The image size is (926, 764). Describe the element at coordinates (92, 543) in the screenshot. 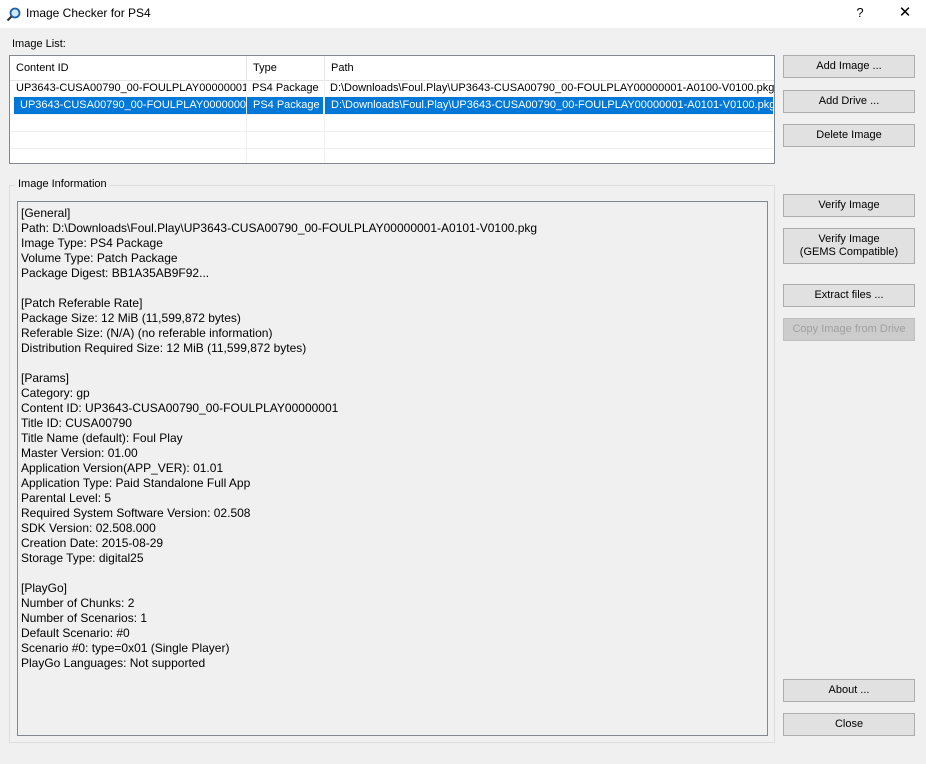

I see `info-line: Creation Date: 2015-08-29` at that location.